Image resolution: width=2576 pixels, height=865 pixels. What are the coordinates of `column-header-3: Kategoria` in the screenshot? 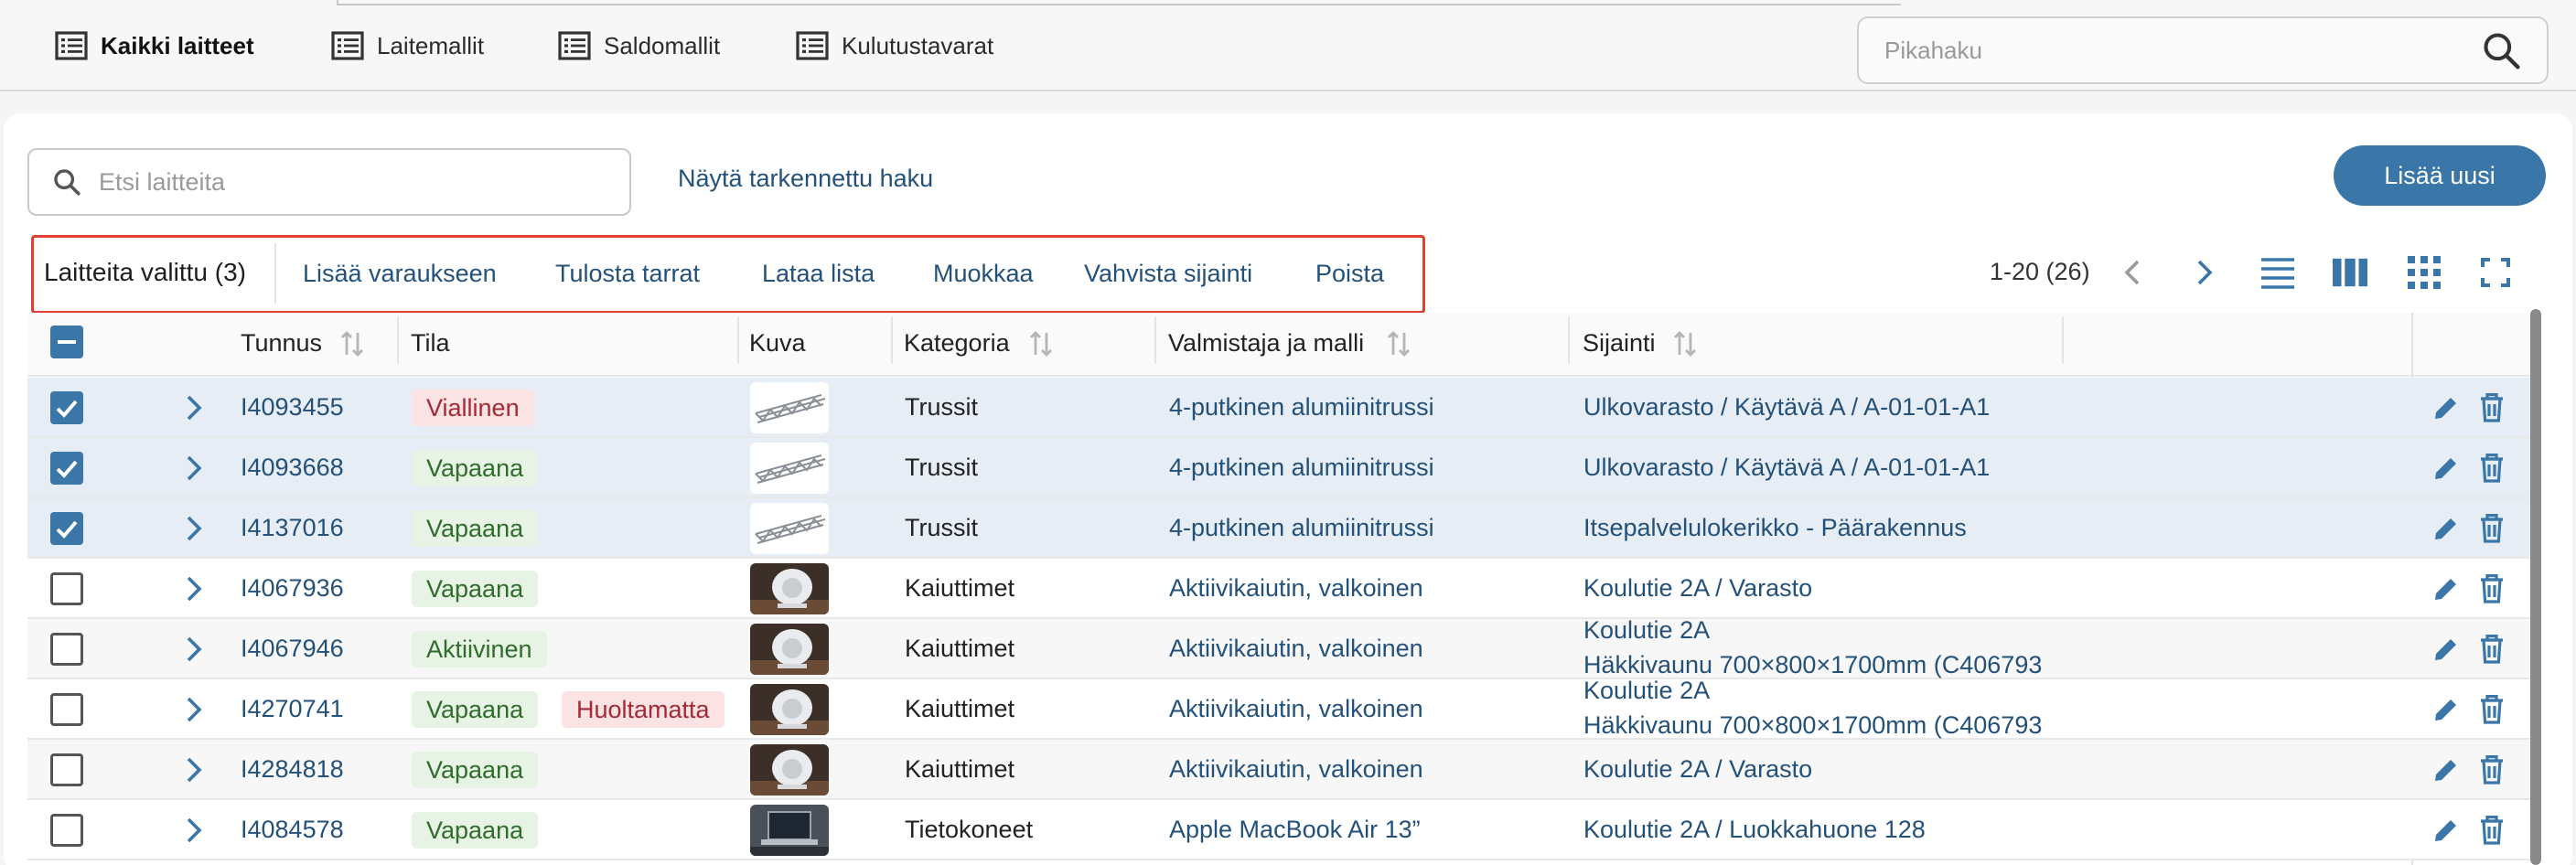 It's located at (957, 343).